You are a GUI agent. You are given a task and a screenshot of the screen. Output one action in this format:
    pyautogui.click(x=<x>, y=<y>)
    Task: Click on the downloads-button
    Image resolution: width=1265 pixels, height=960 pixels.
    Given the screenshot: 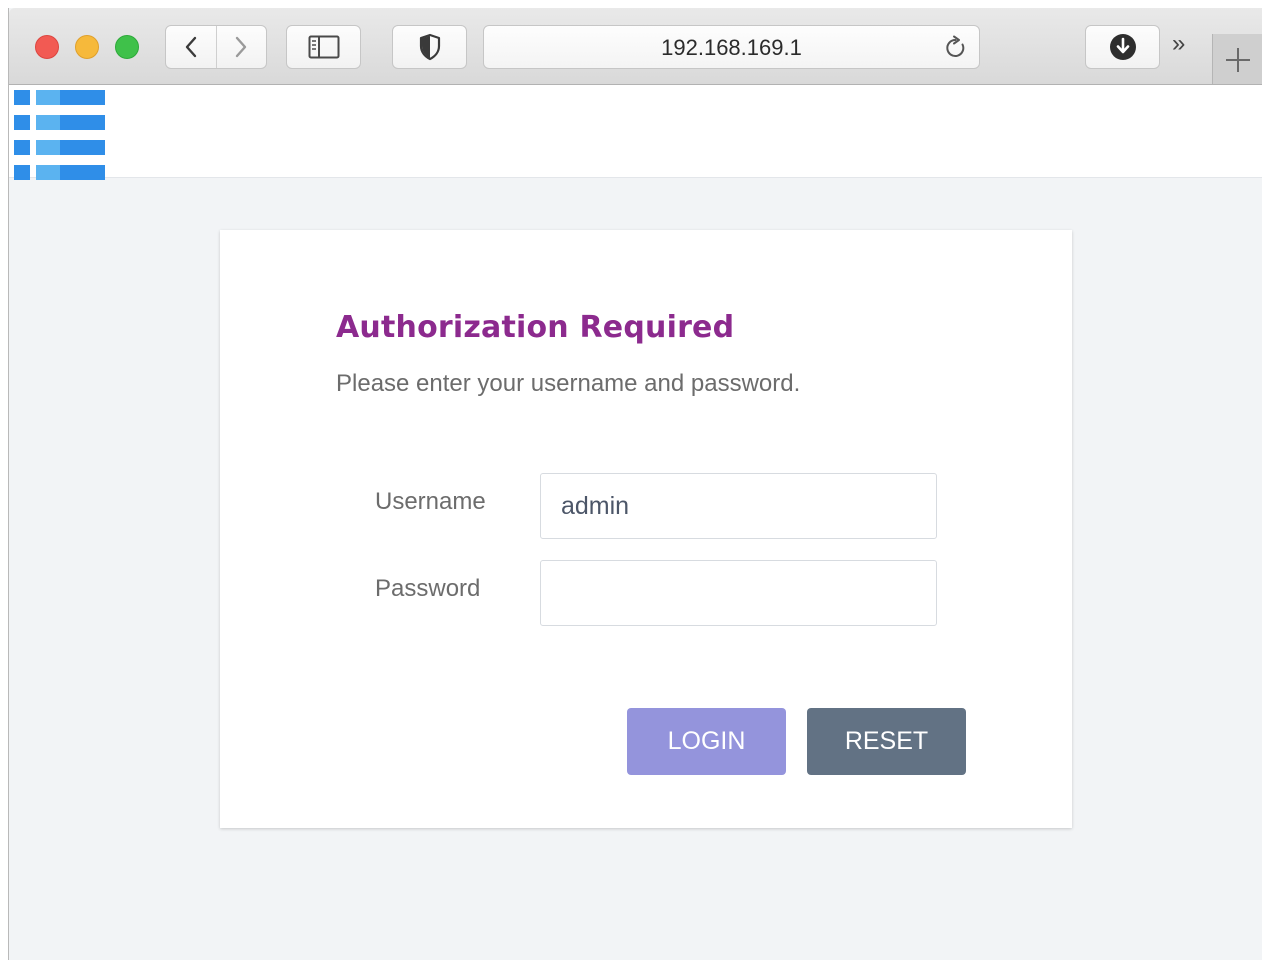 What is the action you would take?
    pyautogui.click(x=1122, y=47)
    